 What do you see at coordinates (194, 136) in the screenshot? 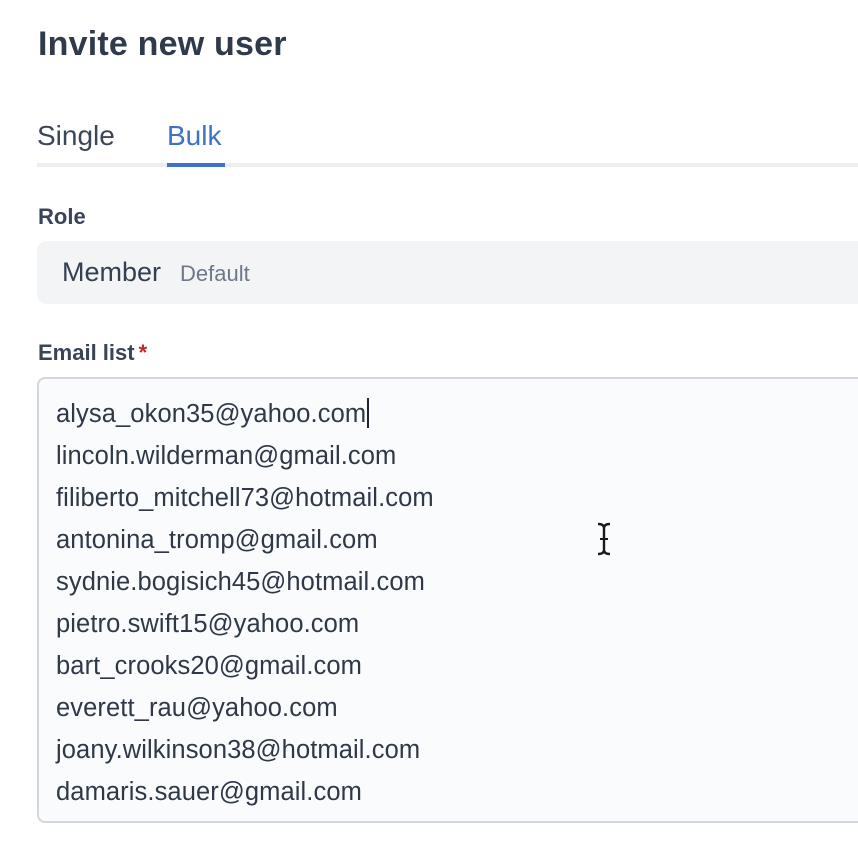
I see `tab-bulk: Bulk` at bounding box center [194, 136].